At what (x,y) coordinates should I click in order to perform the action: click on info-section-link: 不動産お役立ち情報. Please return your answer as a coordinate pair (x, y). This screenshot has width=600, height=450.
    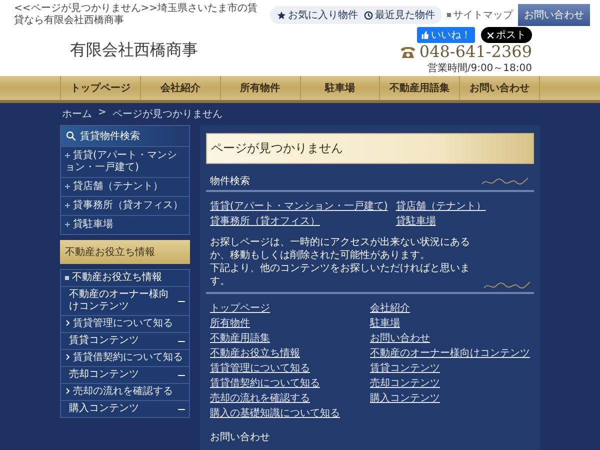
    Looking at the image, I should click on (125, 278).